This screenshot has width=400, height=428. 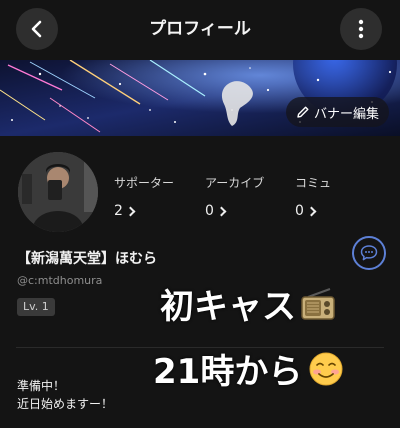 What do you see at coordinates (318, 303) in the screenshot?
I see `radio-emoji` at bounding box center [318, 303].